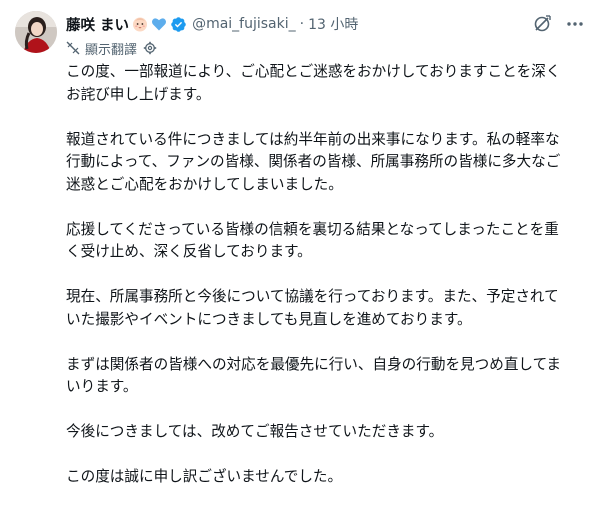  What do you see at coordinates (150, 48) in the screenshot?
I see `gear-icon` at bounding box center [150, 48].